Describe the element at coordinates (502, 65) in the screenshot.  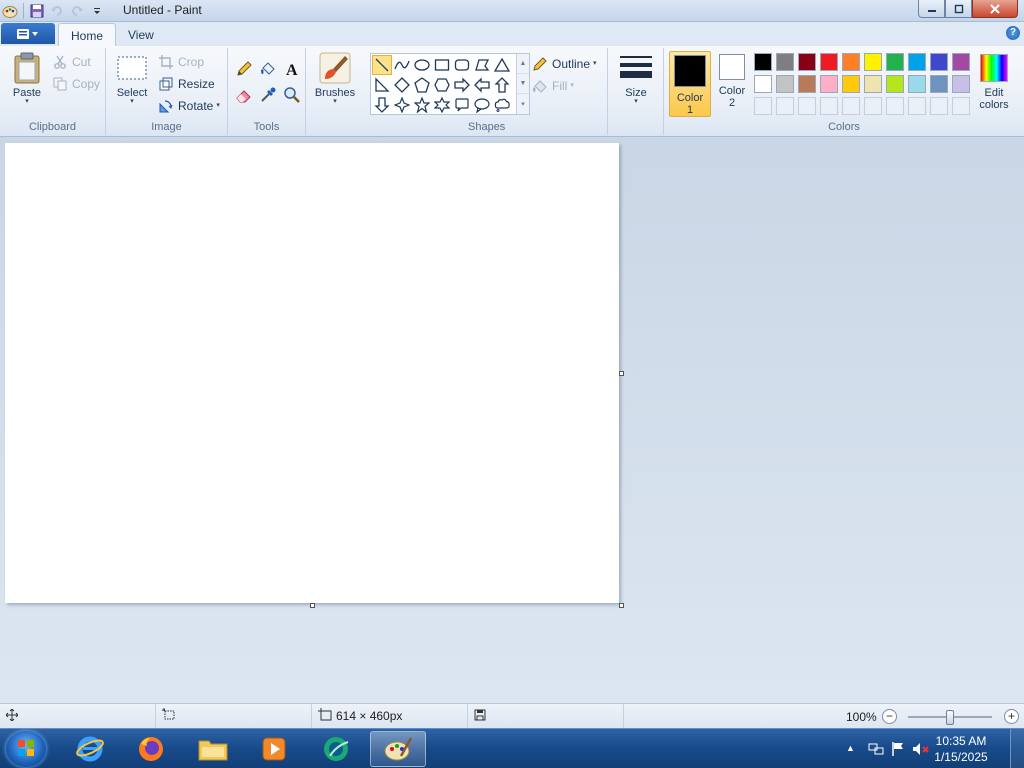
I see `triangle-shape-icon` at that location.